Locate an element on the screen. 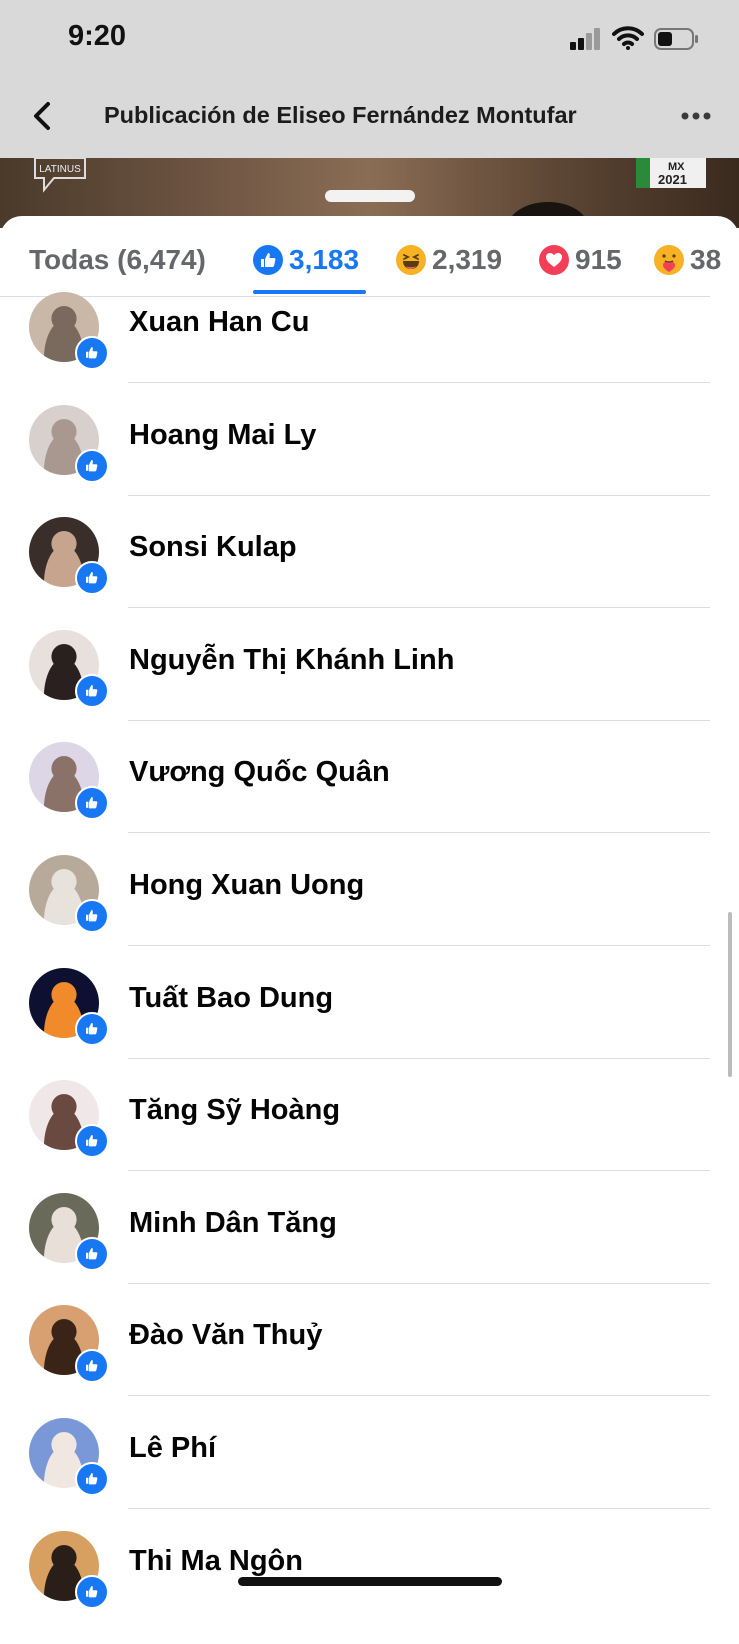  person-name: Nguyễn Thị Khánh Linh is located at coordinates (291, 660).